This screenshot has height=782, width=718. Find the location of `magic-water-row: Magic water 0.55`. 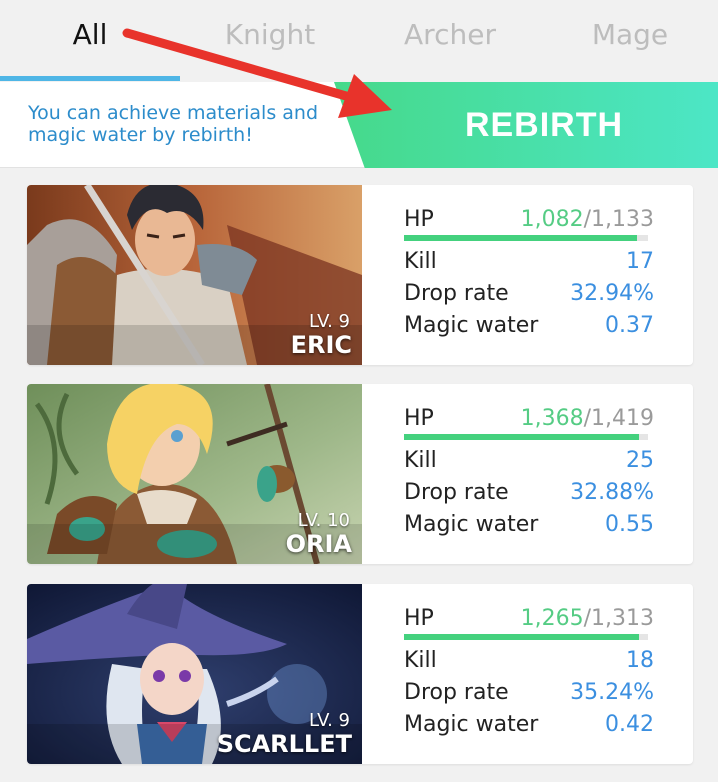

magic-water-row: Magic water 0.55 is located at coordinates (529, 526).